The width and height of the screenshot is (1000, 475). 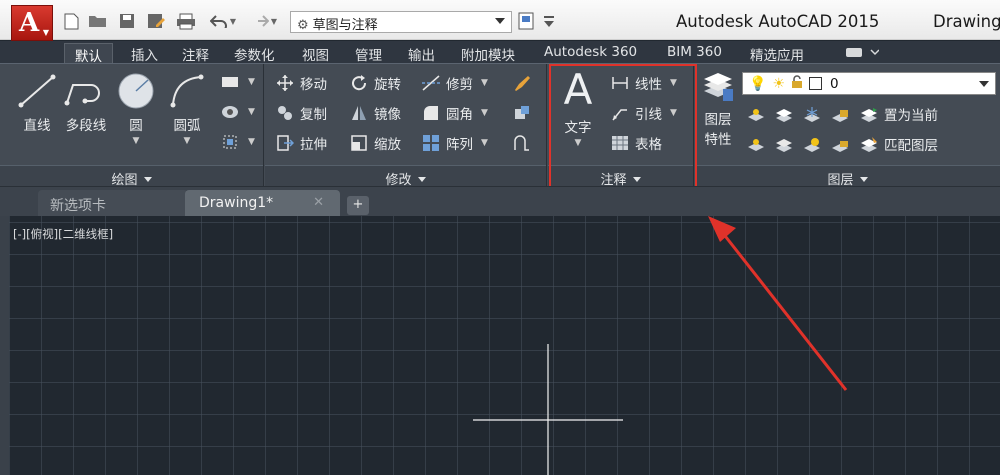 What do you see at coordinates (549, 21) in the screenshot?
I see `customize-quick-access-icon` at bounding box center [549, 21].